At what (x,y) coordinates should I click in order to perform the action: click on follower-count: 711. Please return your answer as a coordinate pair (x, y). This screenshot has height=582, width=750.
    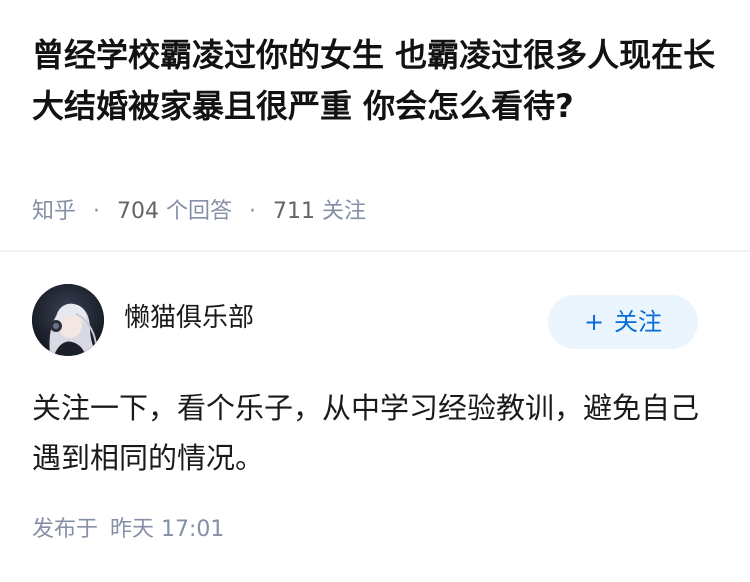
    Looking at the image, I should click on (294, 211).